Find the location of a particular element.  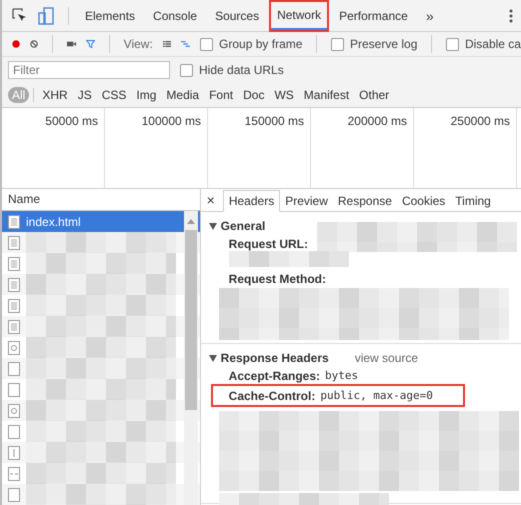

waterfall-icon is located at coordinates (185, 44).